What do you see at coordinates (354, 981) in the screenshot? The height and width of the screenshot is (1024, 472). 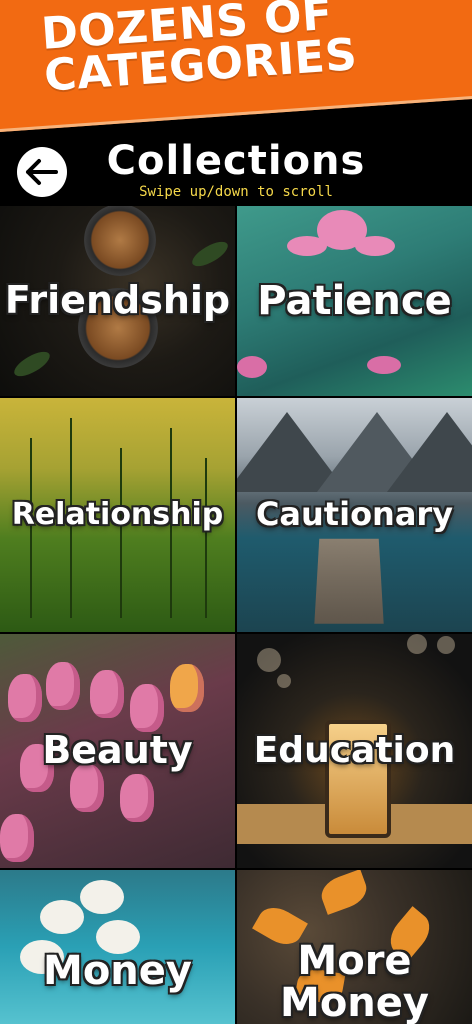 I see `category-label: More Money` at bounding box center [354, 981].